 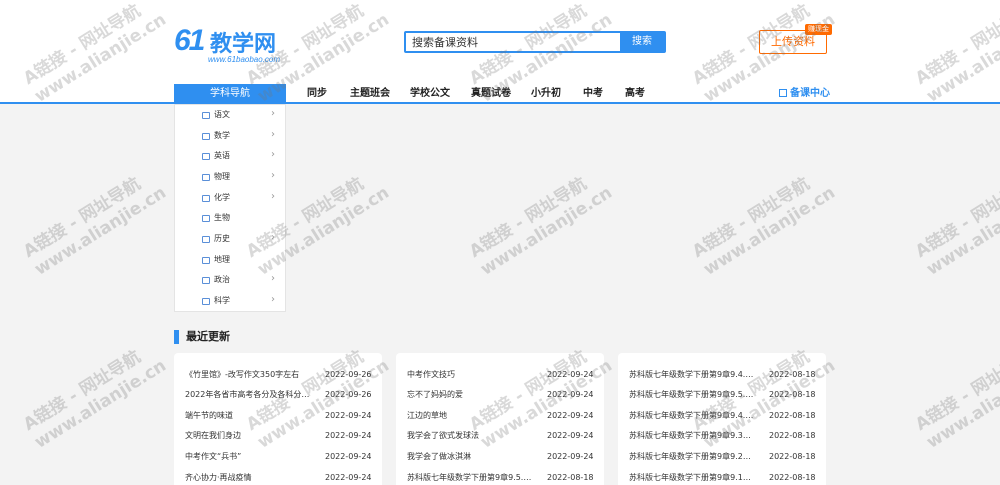 What do you see at coordinates (491, 94) in the screenshot?
I see `nav-item-real-exams: 真题试卷` at bounding box center [491, 94].